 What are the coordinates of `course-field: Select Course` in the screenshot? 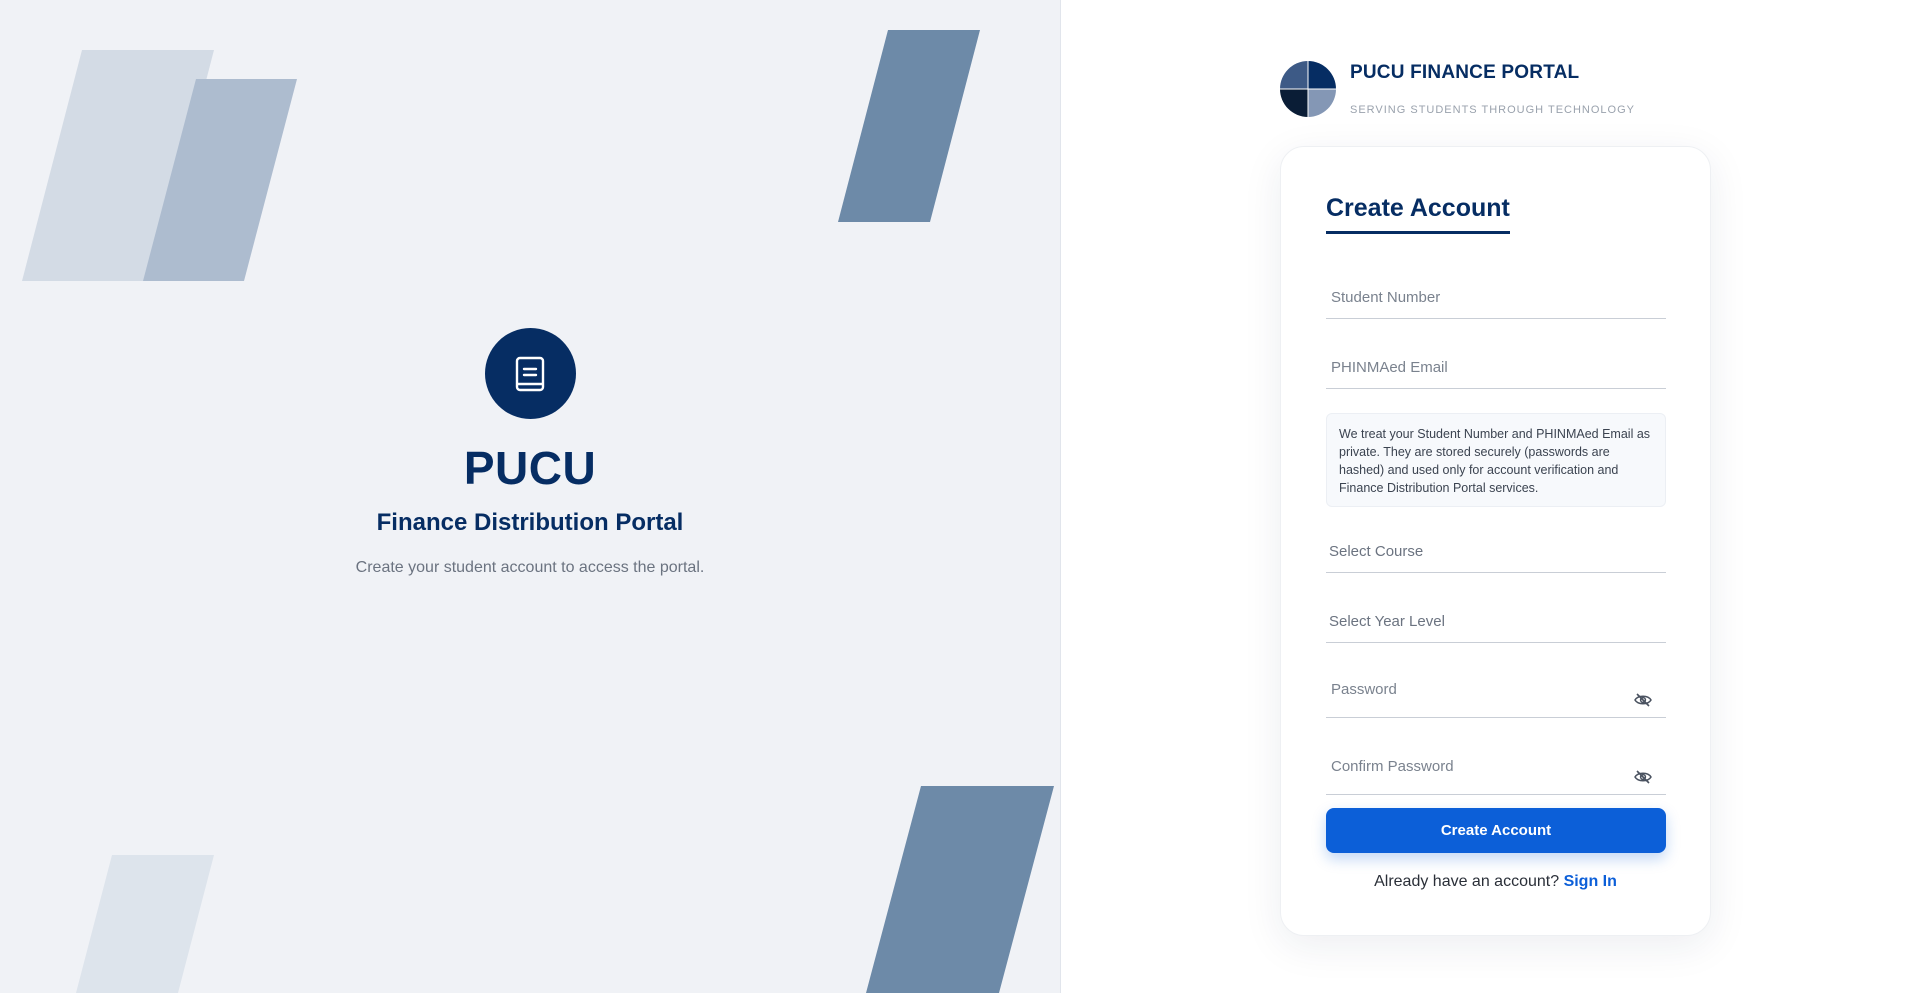 It's located at (1496, 552).